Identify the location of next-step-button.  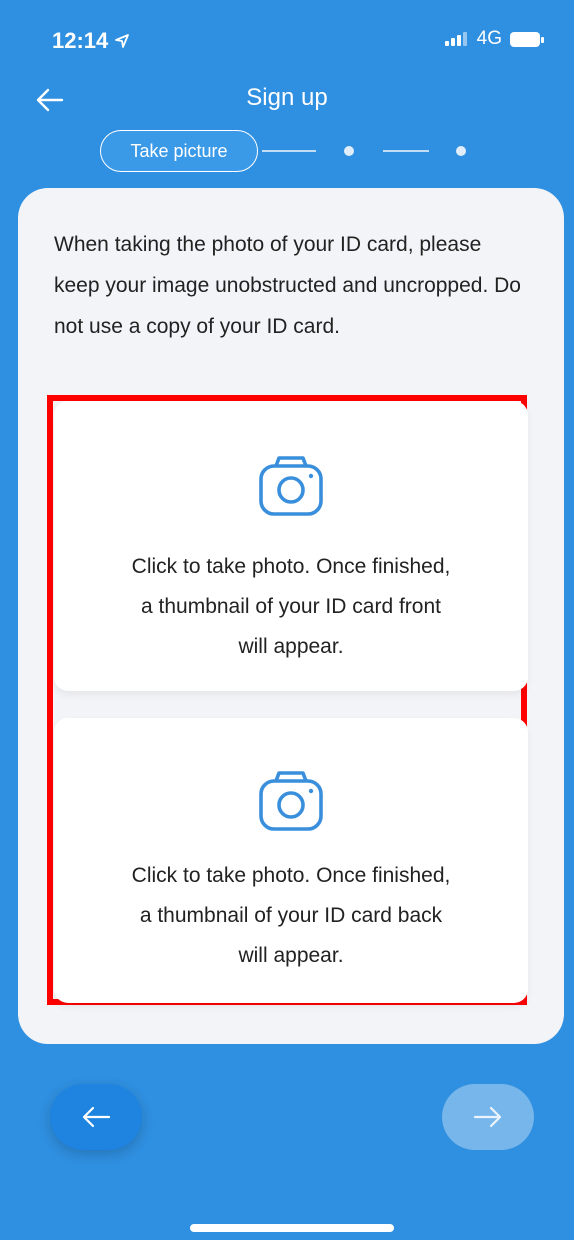
(488, 1117).